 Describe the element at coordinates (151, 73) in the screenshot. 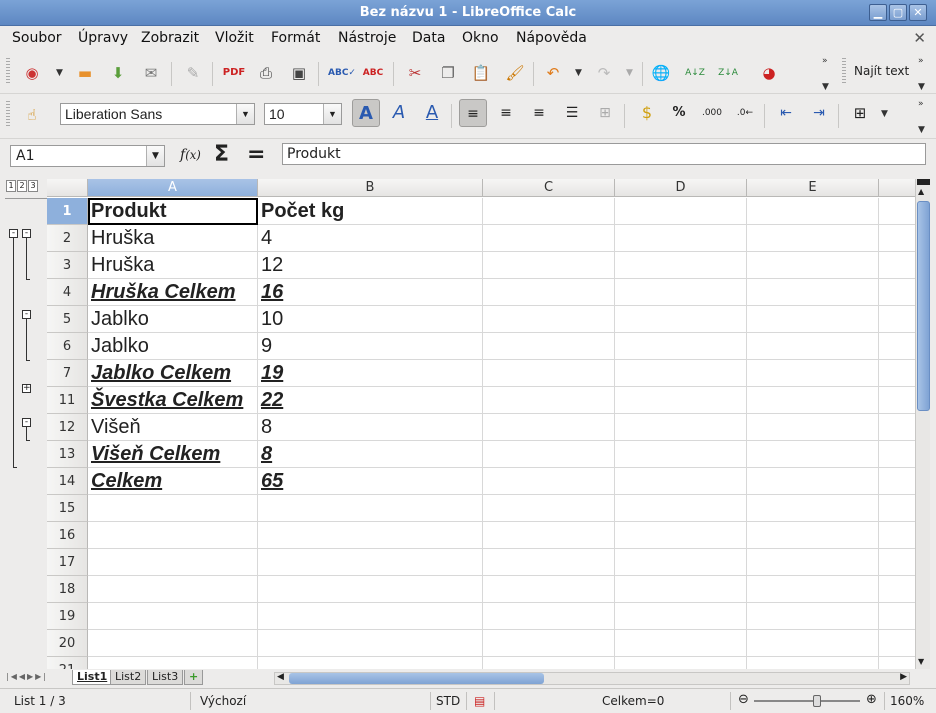

I see `email-icon: ✉` at that location.